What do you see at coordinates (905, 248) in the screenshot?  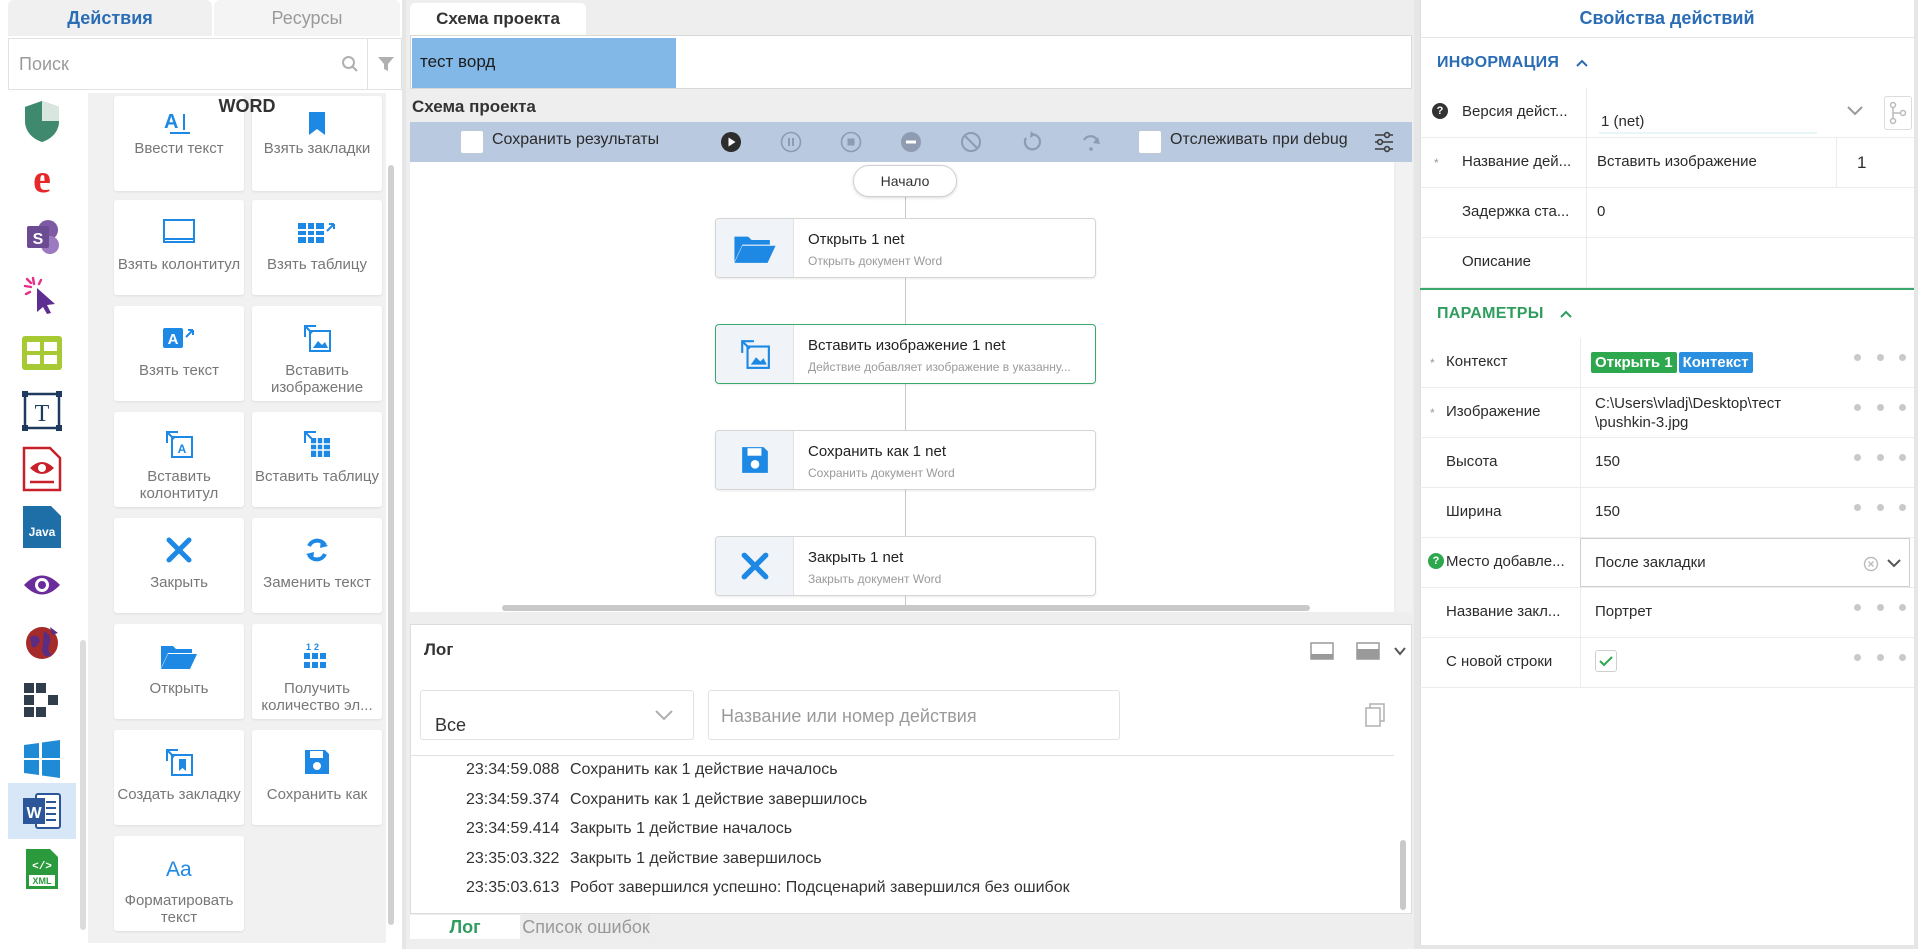 I see `flow-node-open: Открыть 1 net Открыть документ Word` at bounding box center [905, 248].